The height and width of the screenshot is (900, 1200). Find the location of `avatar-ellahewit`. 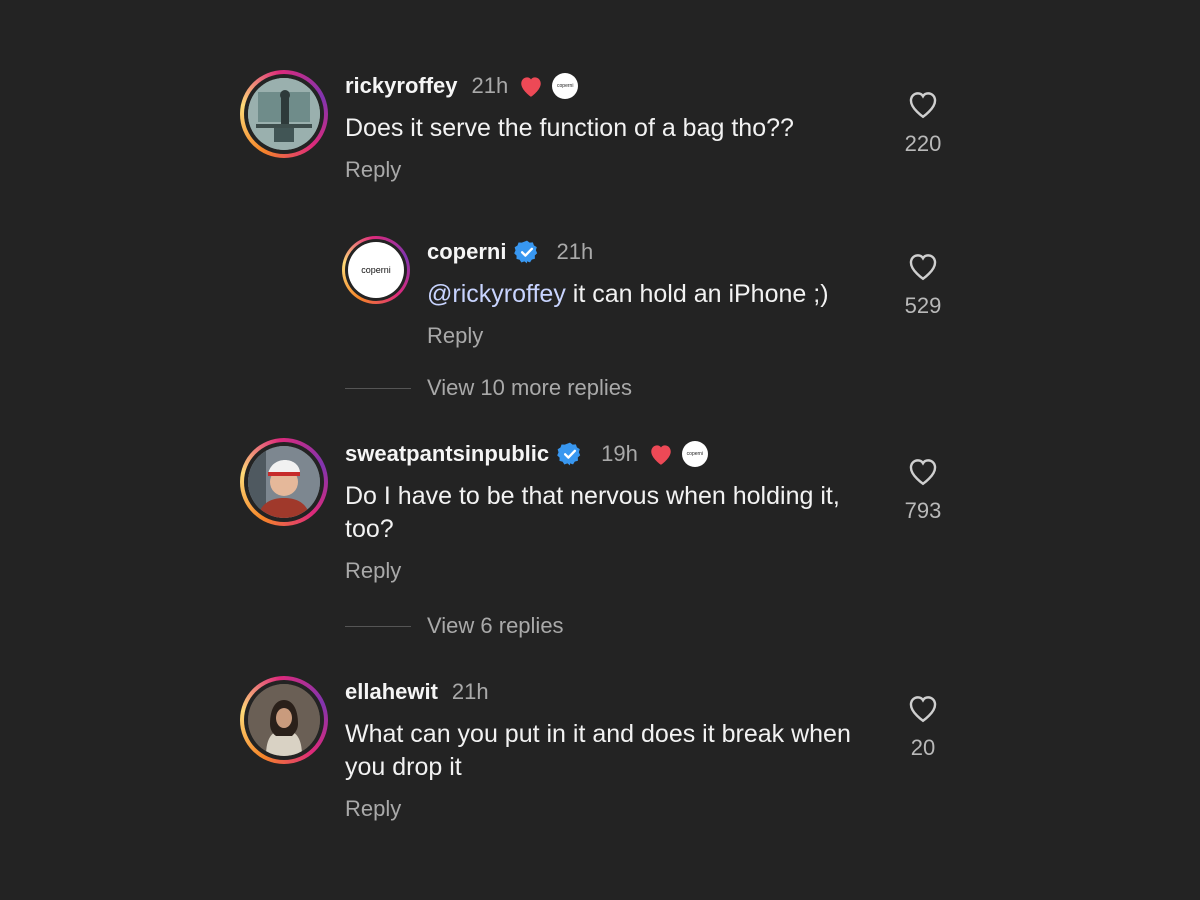

avatar-ellahewit is located at coordinates (284, 720).